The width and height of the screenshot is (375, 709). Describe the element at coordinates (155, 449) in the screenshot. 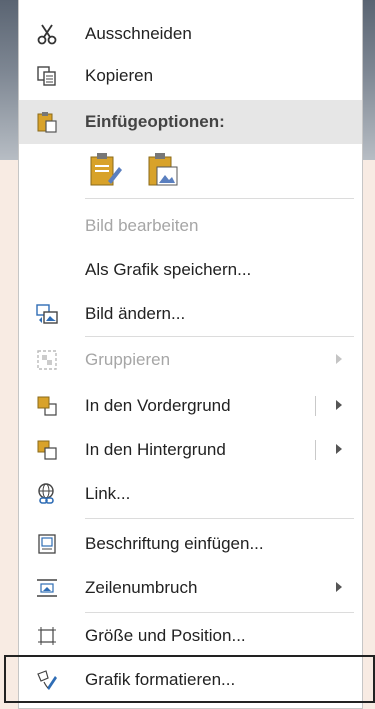

I see `menu-item-label: In den Hintergrund` at that location.